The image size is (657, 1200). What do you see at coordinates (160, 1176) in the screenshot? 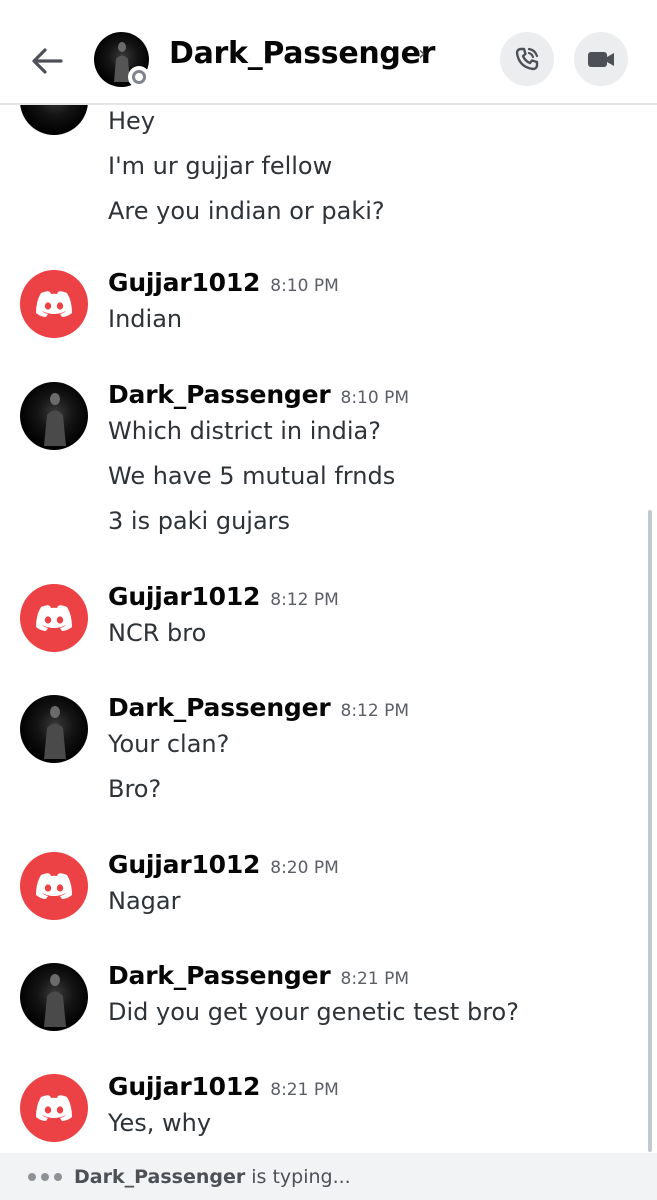
I see `typing-username: Dark_Passenger` at bounding box center [160, 1176].